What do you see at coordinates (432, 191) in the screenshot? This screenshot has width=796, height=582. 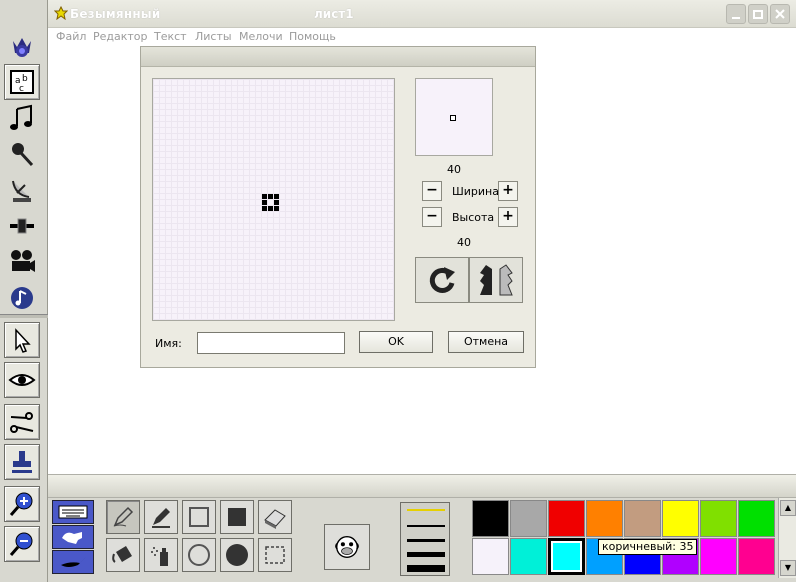 I see `width-minus-button: −` at bounding box center [432, 191].